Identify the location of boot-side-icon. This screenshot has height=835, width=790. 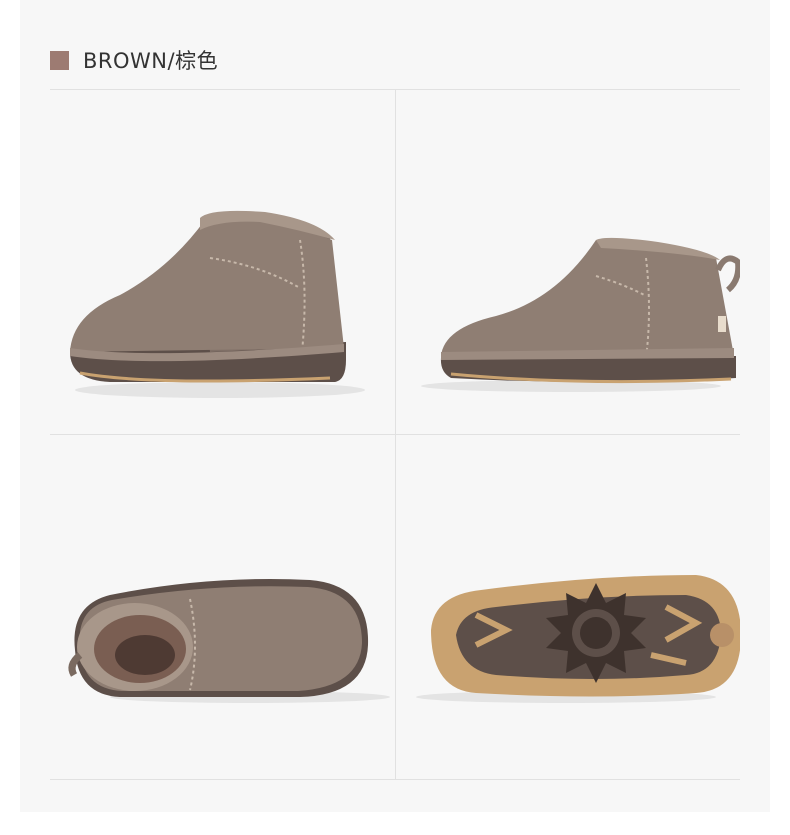
(580, 314).